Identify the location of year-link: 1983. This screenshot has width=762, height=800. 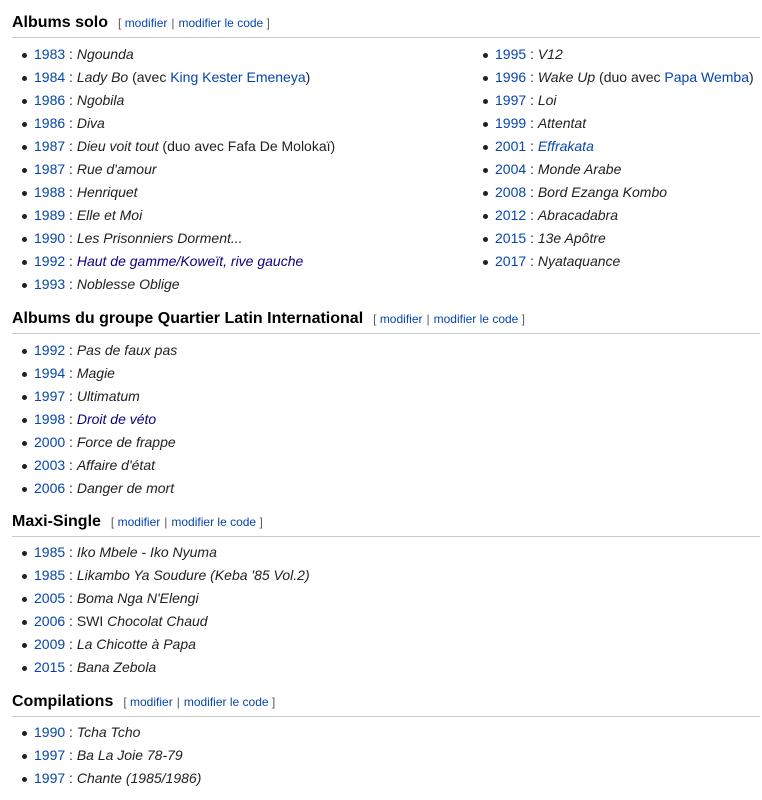
(49, 54).